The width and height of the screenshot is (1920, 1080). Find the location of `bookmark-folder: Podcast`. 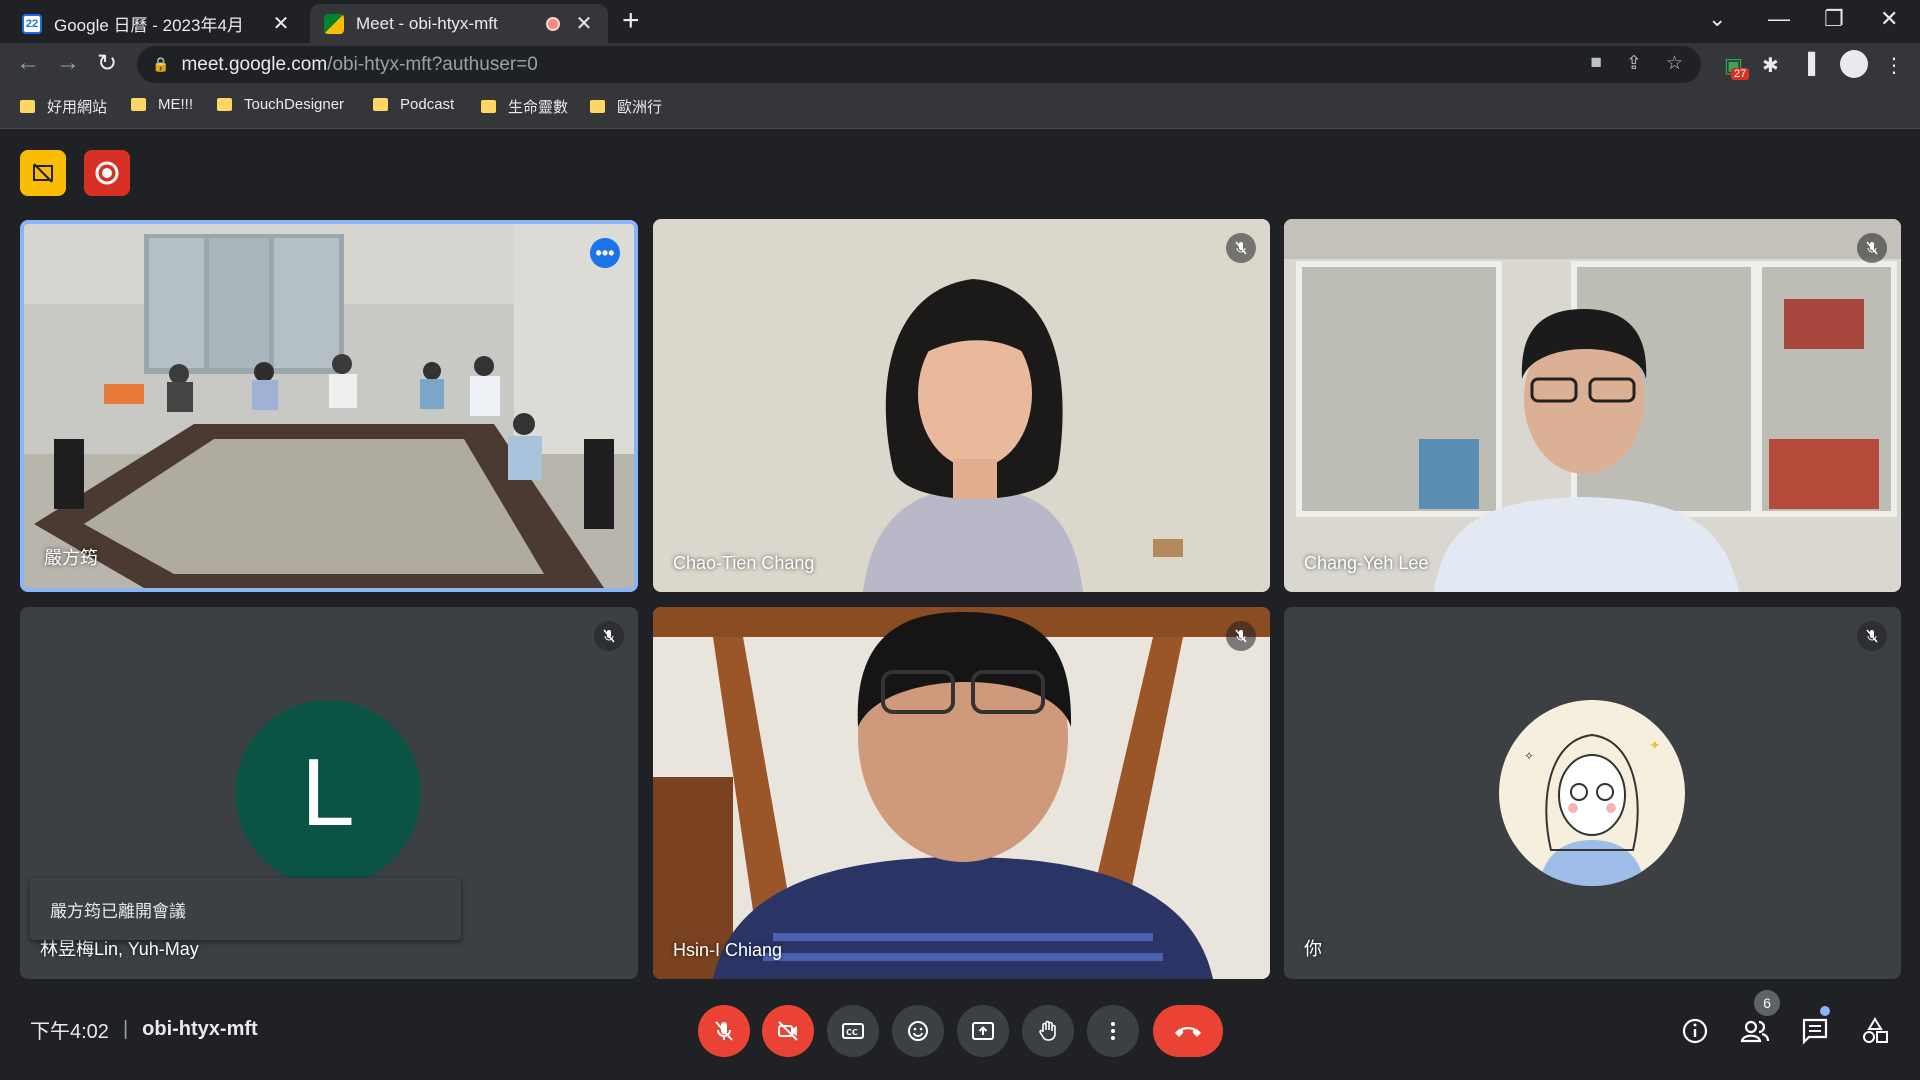

bookmark-folder: Podcast is located at coordinates (413, 104).